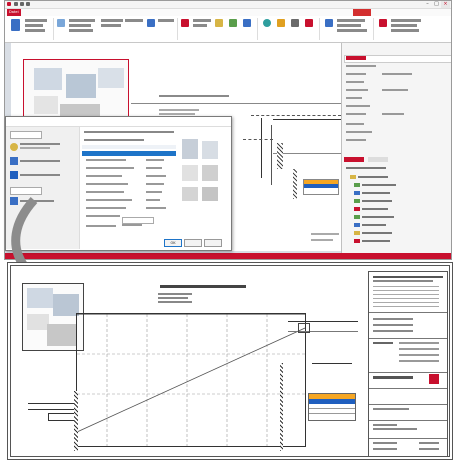 Image resolution: width=454 pixels, height=460 pixels. I want to click on legend-table, so click(332, 407).